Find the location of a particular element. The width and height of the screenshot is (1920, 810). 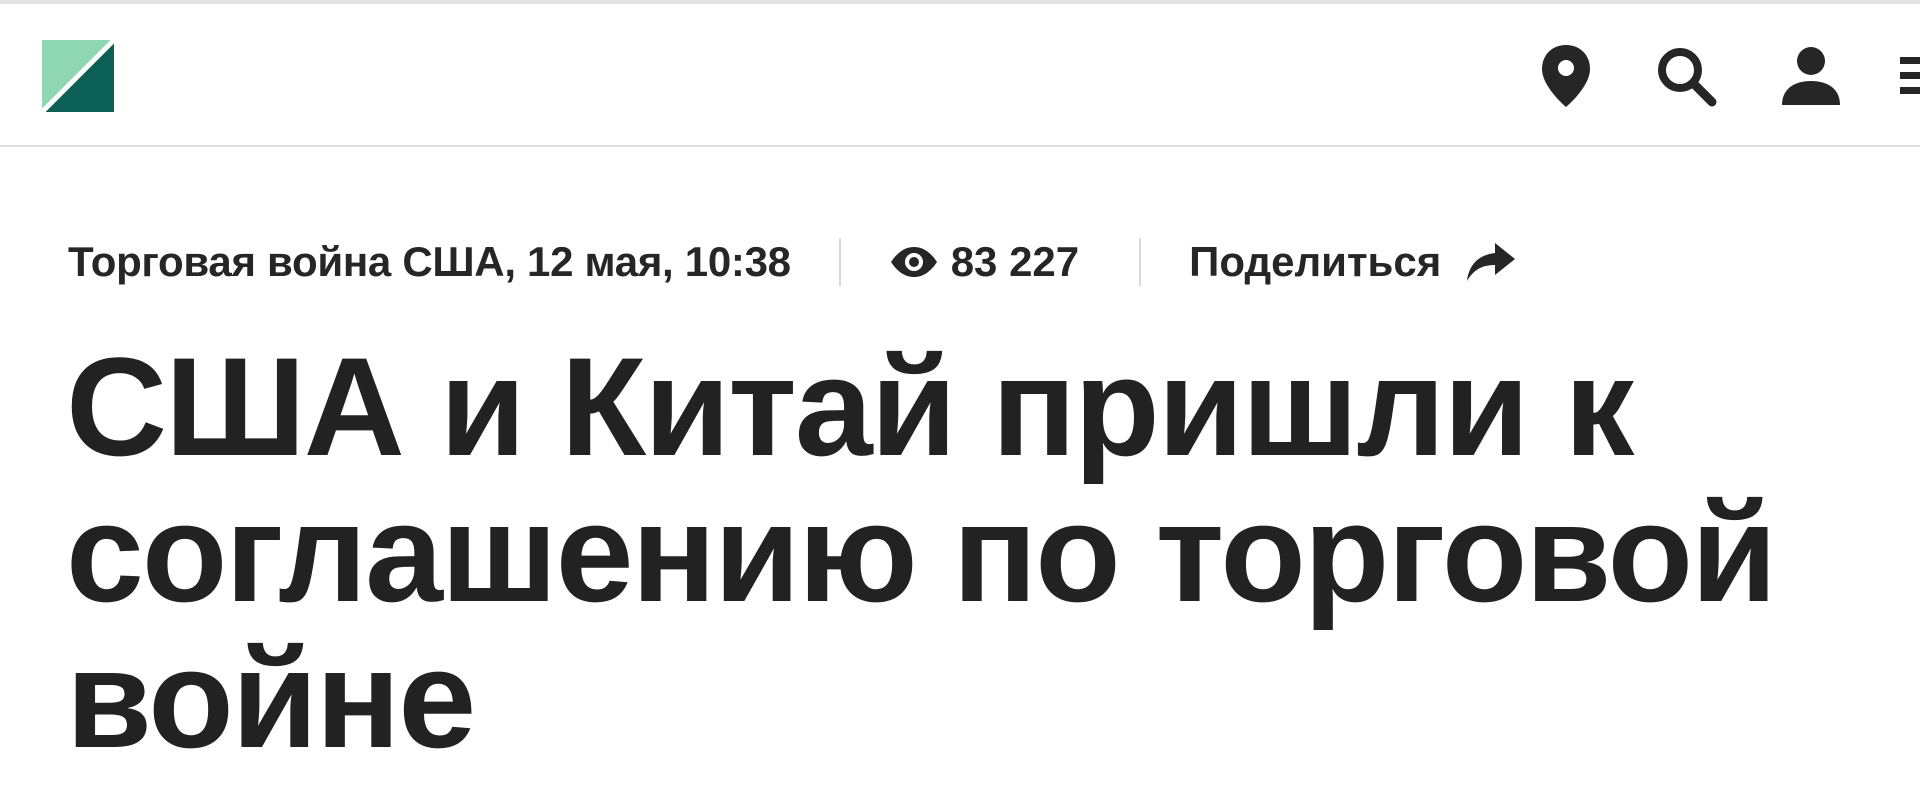

menu-icon is located at coordinates (1910, 76).